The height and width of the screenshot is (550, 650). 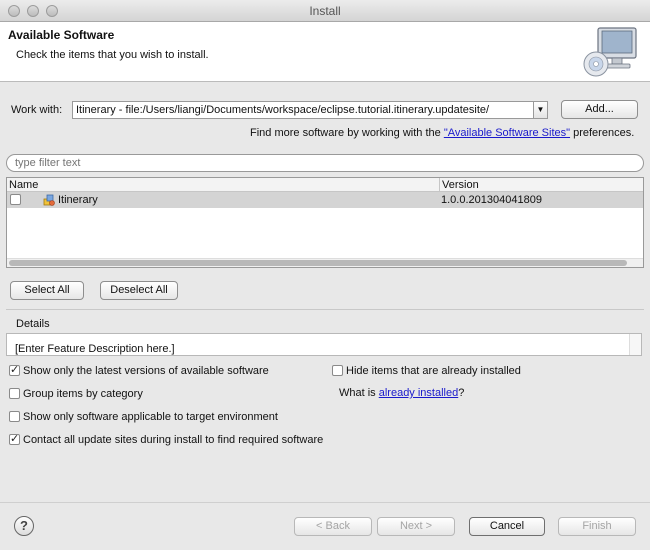 I want to click on window-title: Install, so click(x=325, y=11).